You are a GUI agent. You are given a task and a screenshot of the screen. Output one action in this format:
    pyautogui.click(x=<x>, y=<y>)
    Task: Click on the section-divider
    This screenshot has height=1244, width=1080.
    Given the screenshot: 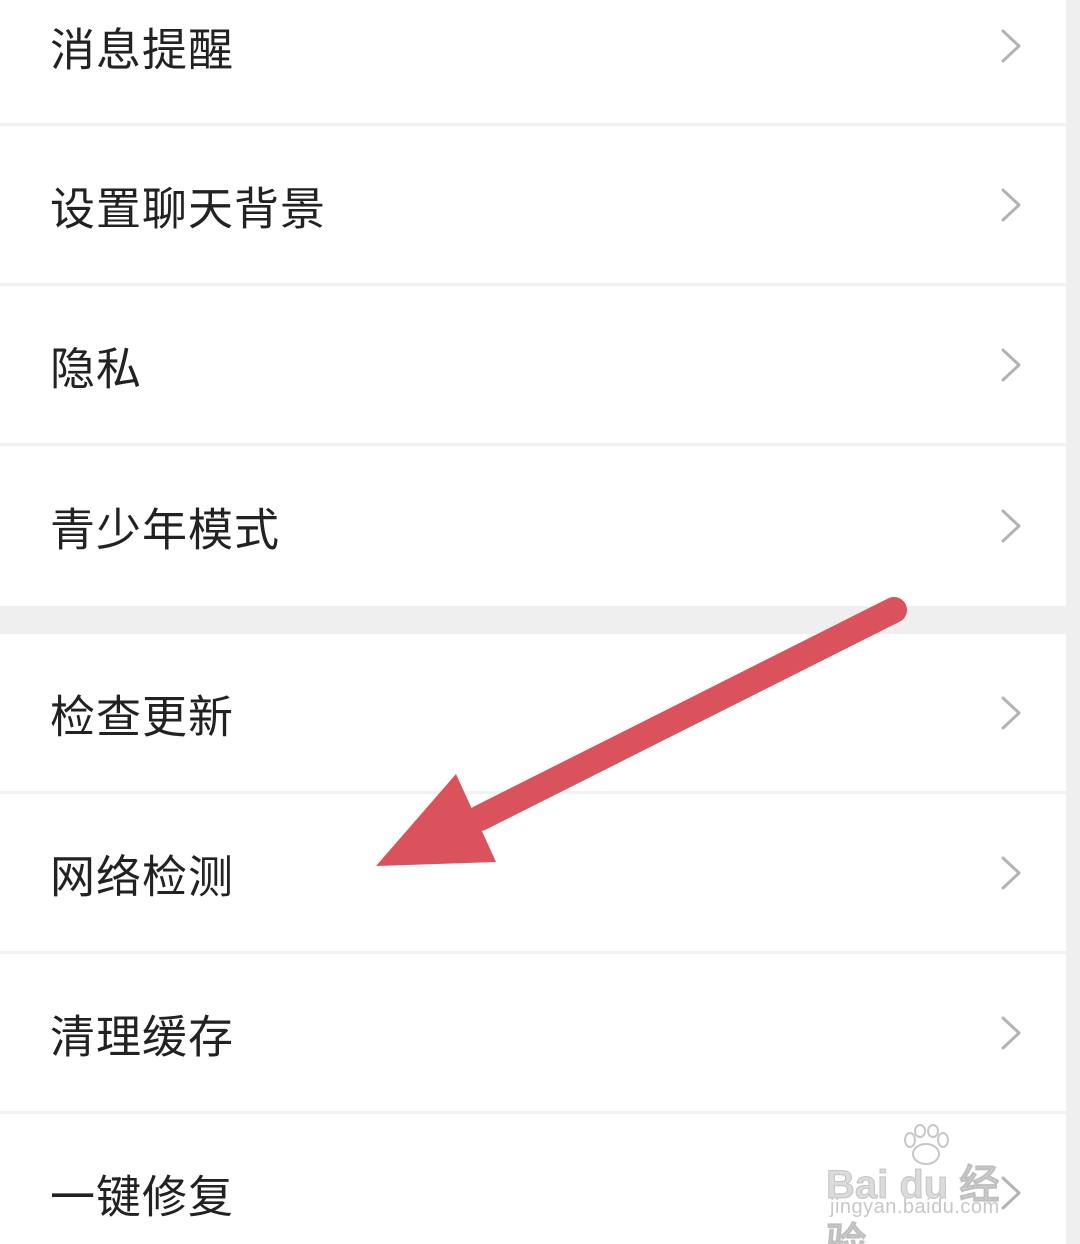 What is the action you would take?
    pyautogui.click(x=533, y=620)
    